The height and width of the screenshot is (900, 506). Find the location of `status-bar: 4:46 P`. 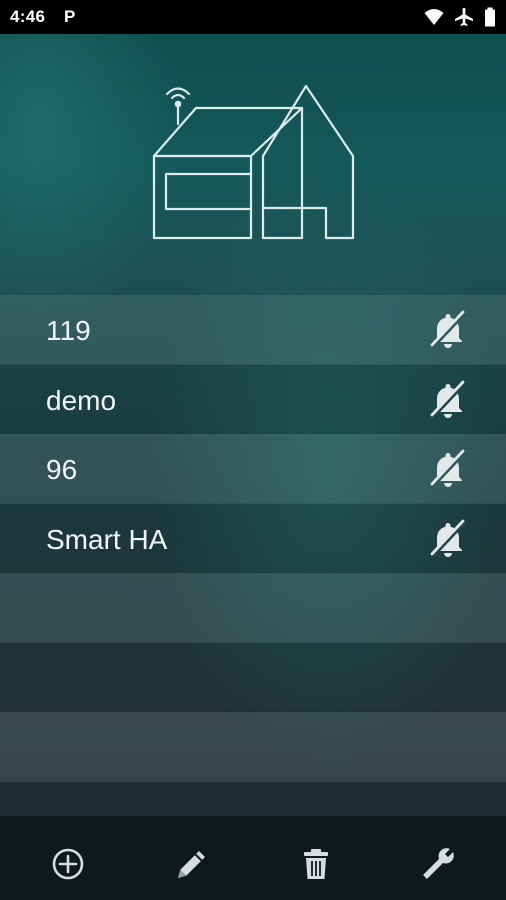

status-bar: 4:46 P is located at coordinates (253, 17).